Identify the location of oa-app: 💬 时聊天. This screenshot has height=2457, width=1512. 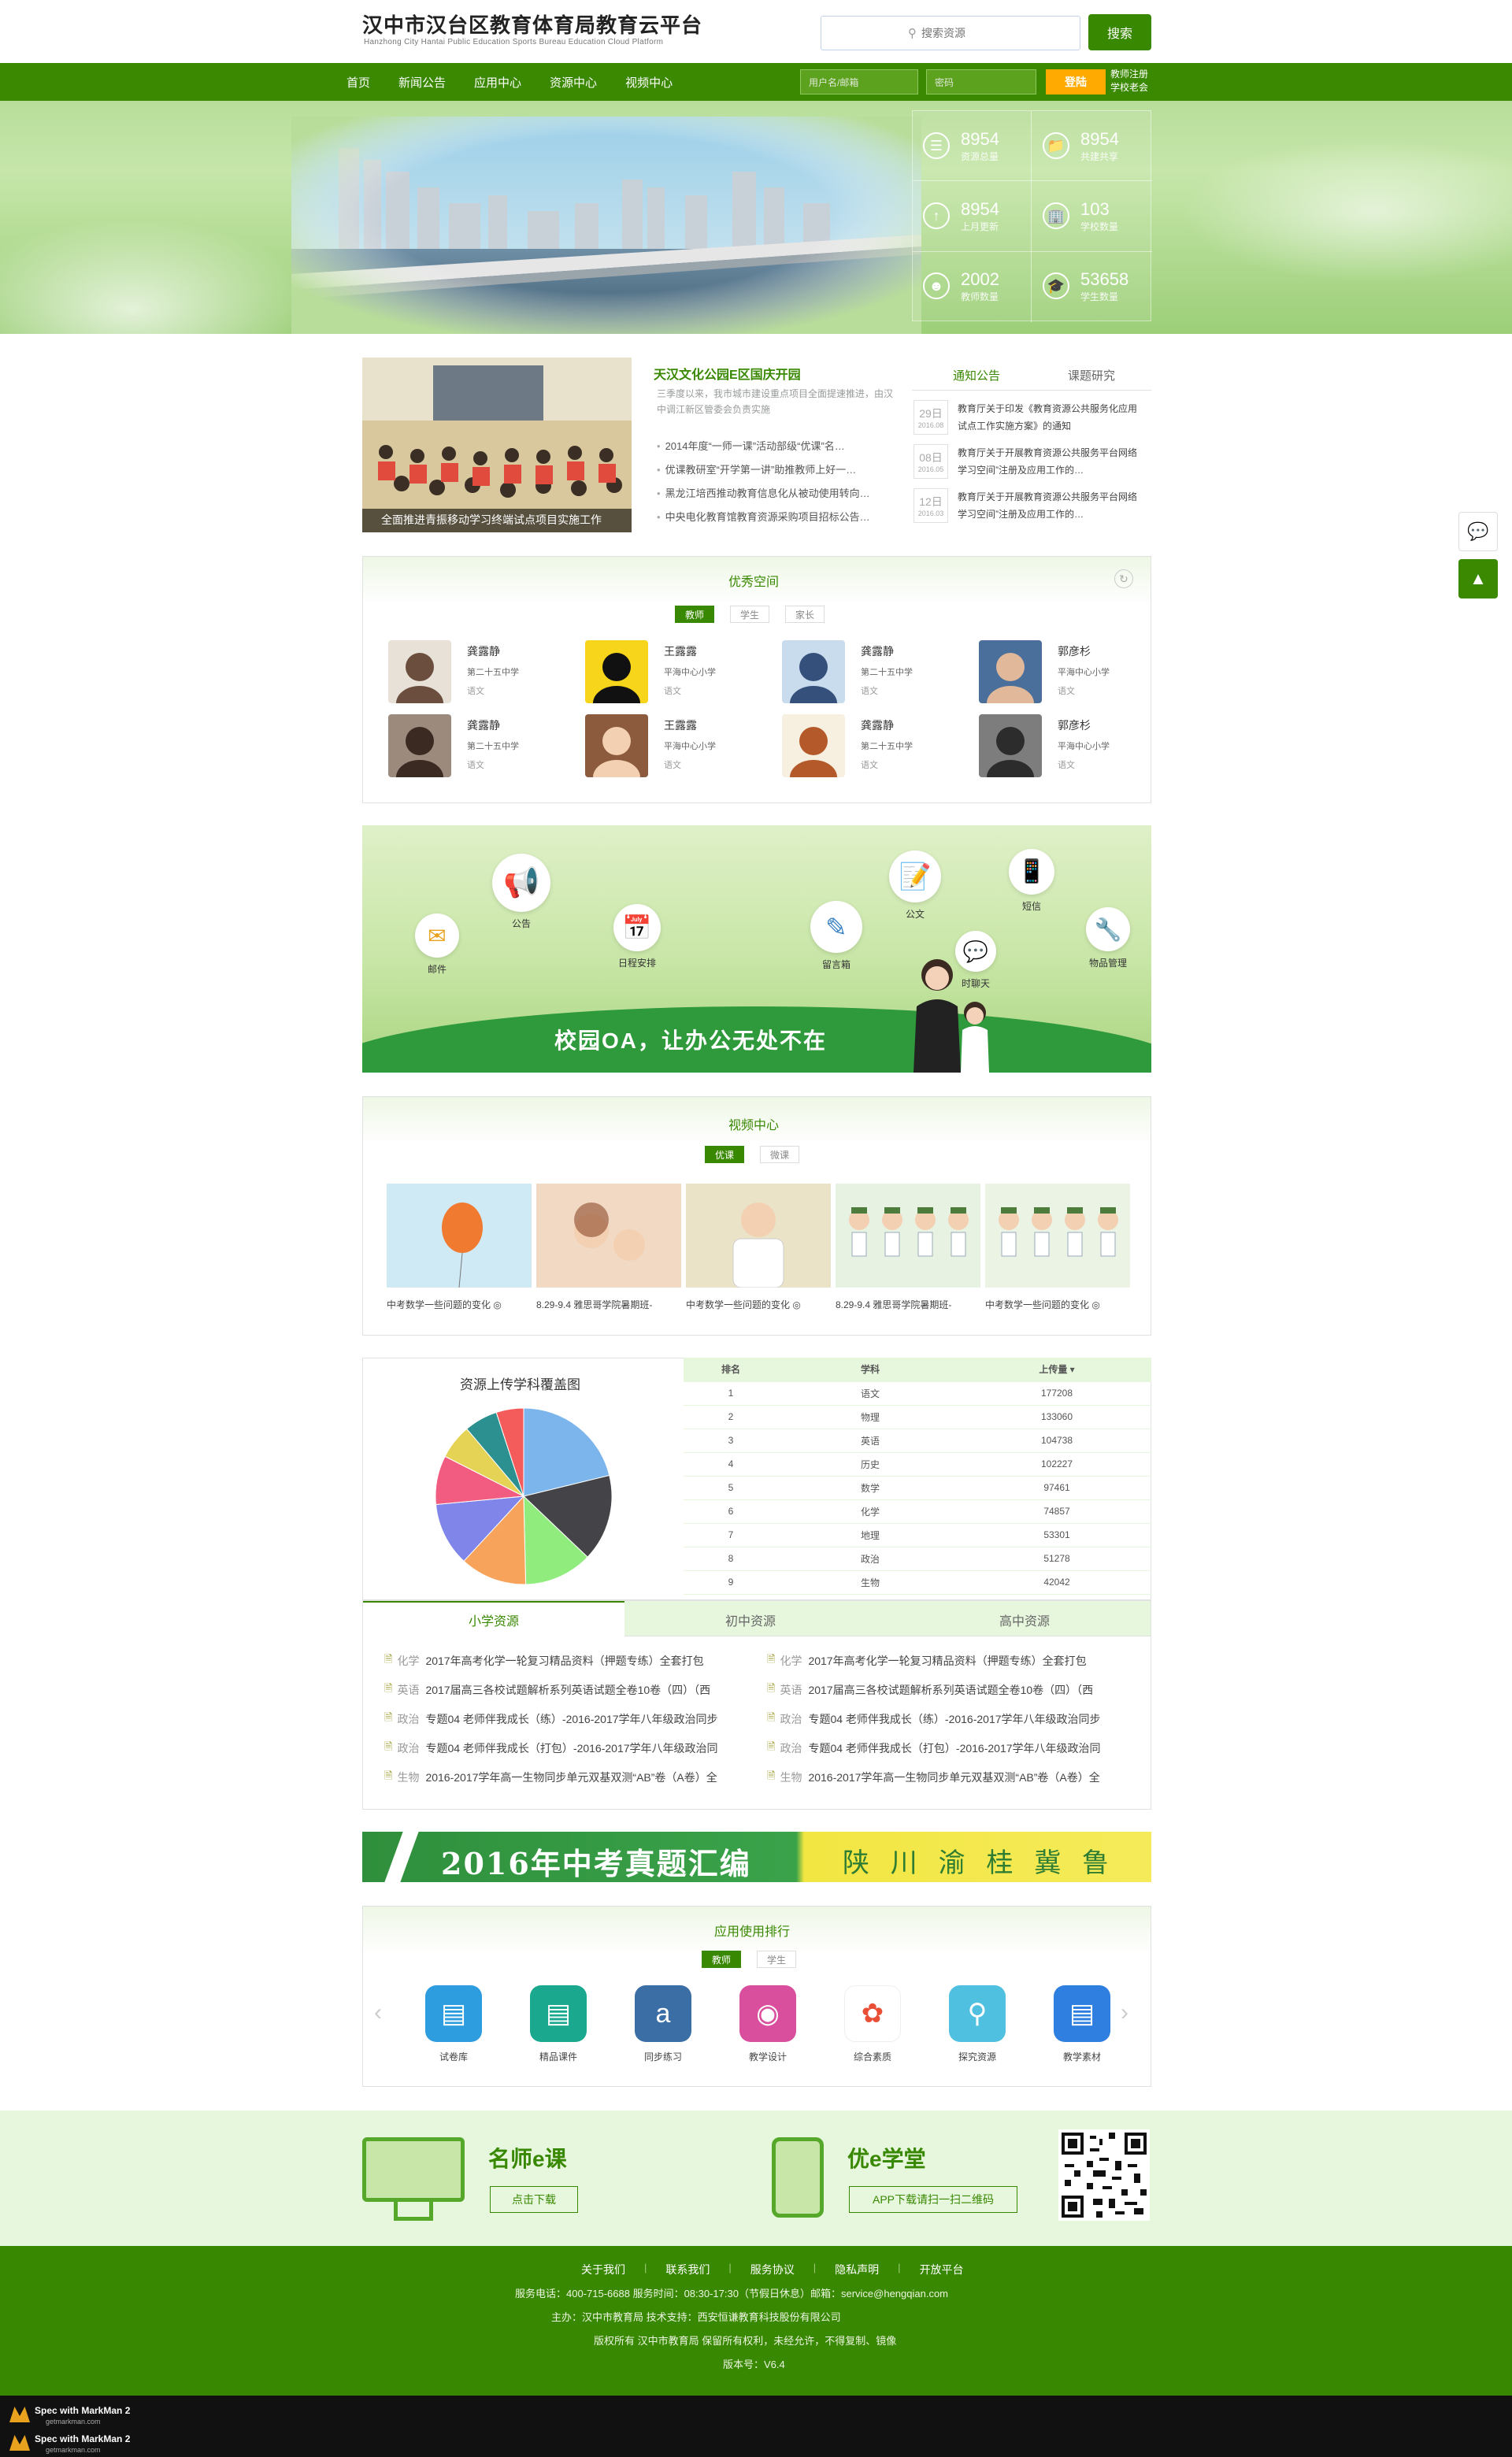
(975, 960).